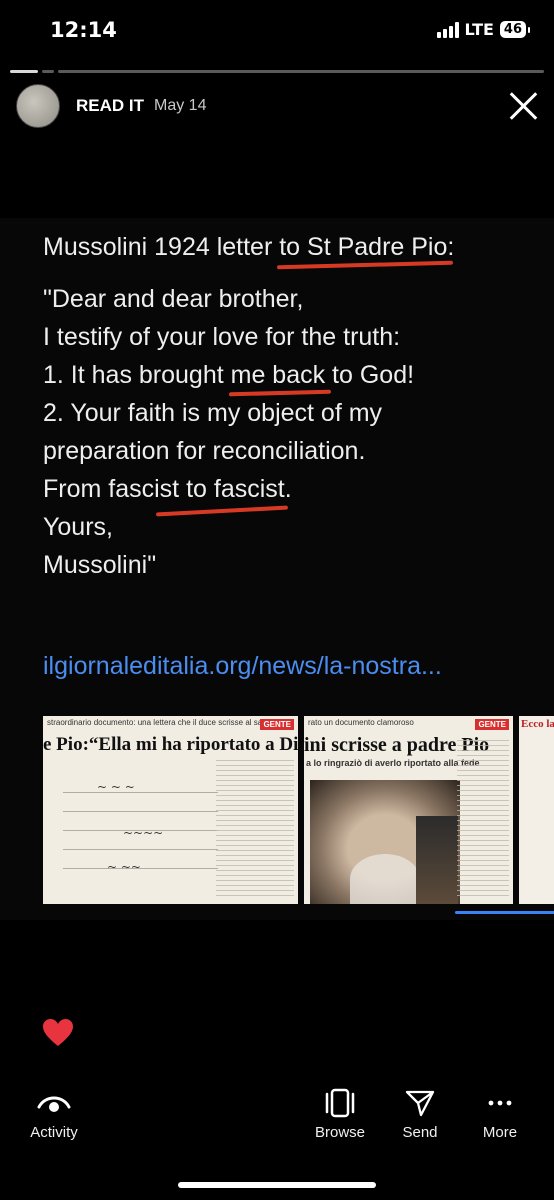  What do you see at coordinates (54, 1103) in the screenshot?
I see `eye-icon` at bounding box center [54, 1103].